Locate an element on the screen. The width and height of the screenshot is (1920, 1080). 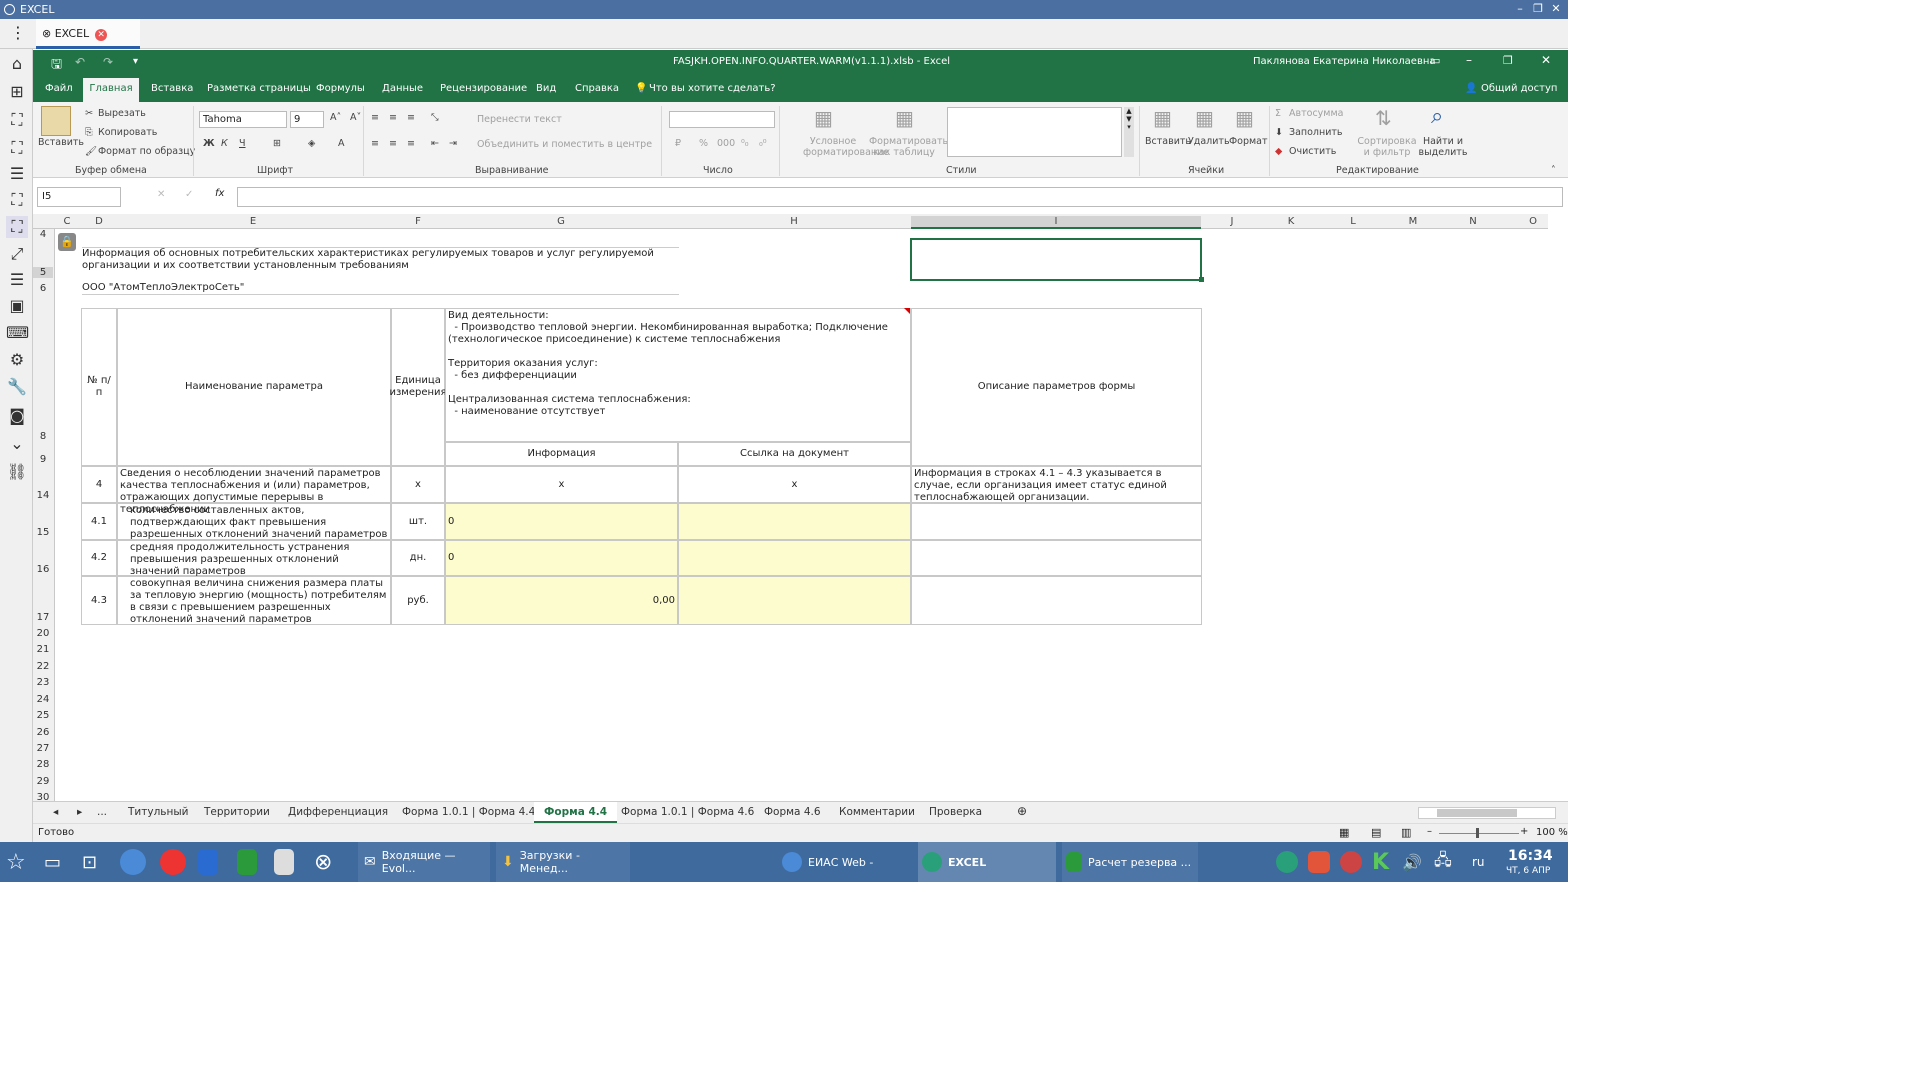
align-top-icon: ≡ is located at coordinates (375, 117).